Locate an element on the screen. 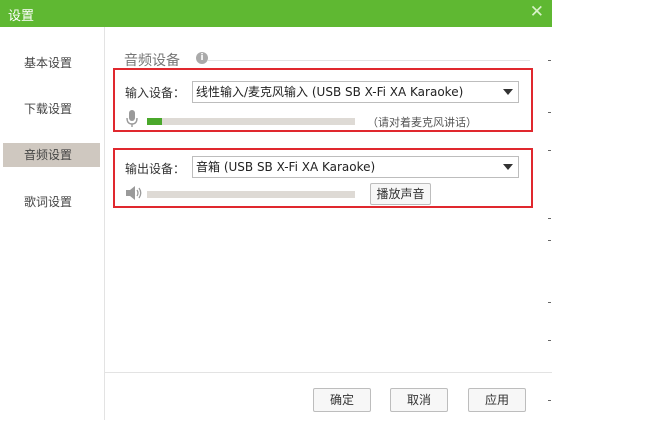 The height and width of the screenshot is (434, 656). sidebar-item-lyrics: 歌词设置 is located at coordinates (52, 202).